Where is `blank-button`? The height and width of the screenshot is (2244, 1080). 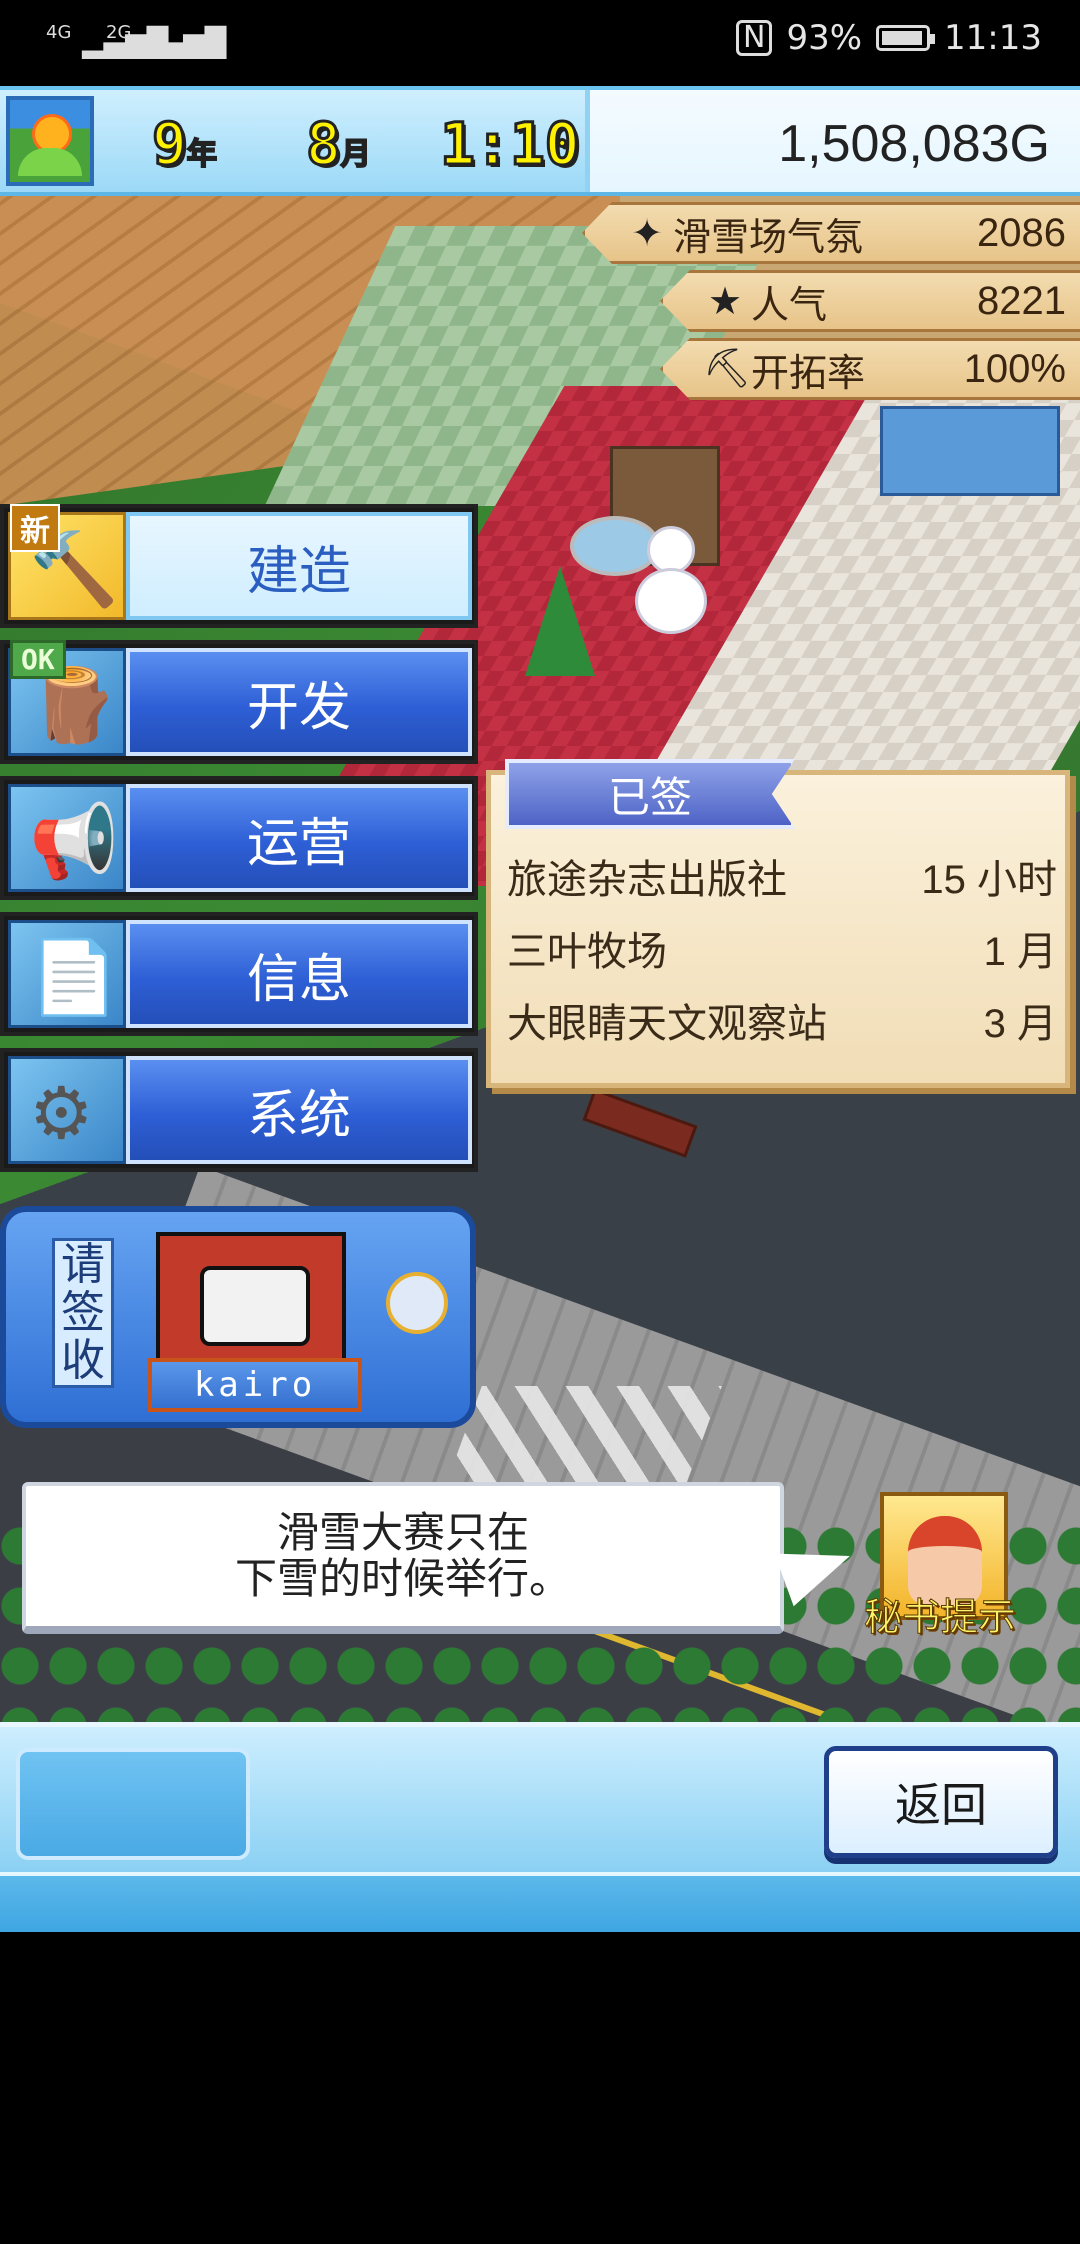
blank-button is located at coordinates (133, 1804).